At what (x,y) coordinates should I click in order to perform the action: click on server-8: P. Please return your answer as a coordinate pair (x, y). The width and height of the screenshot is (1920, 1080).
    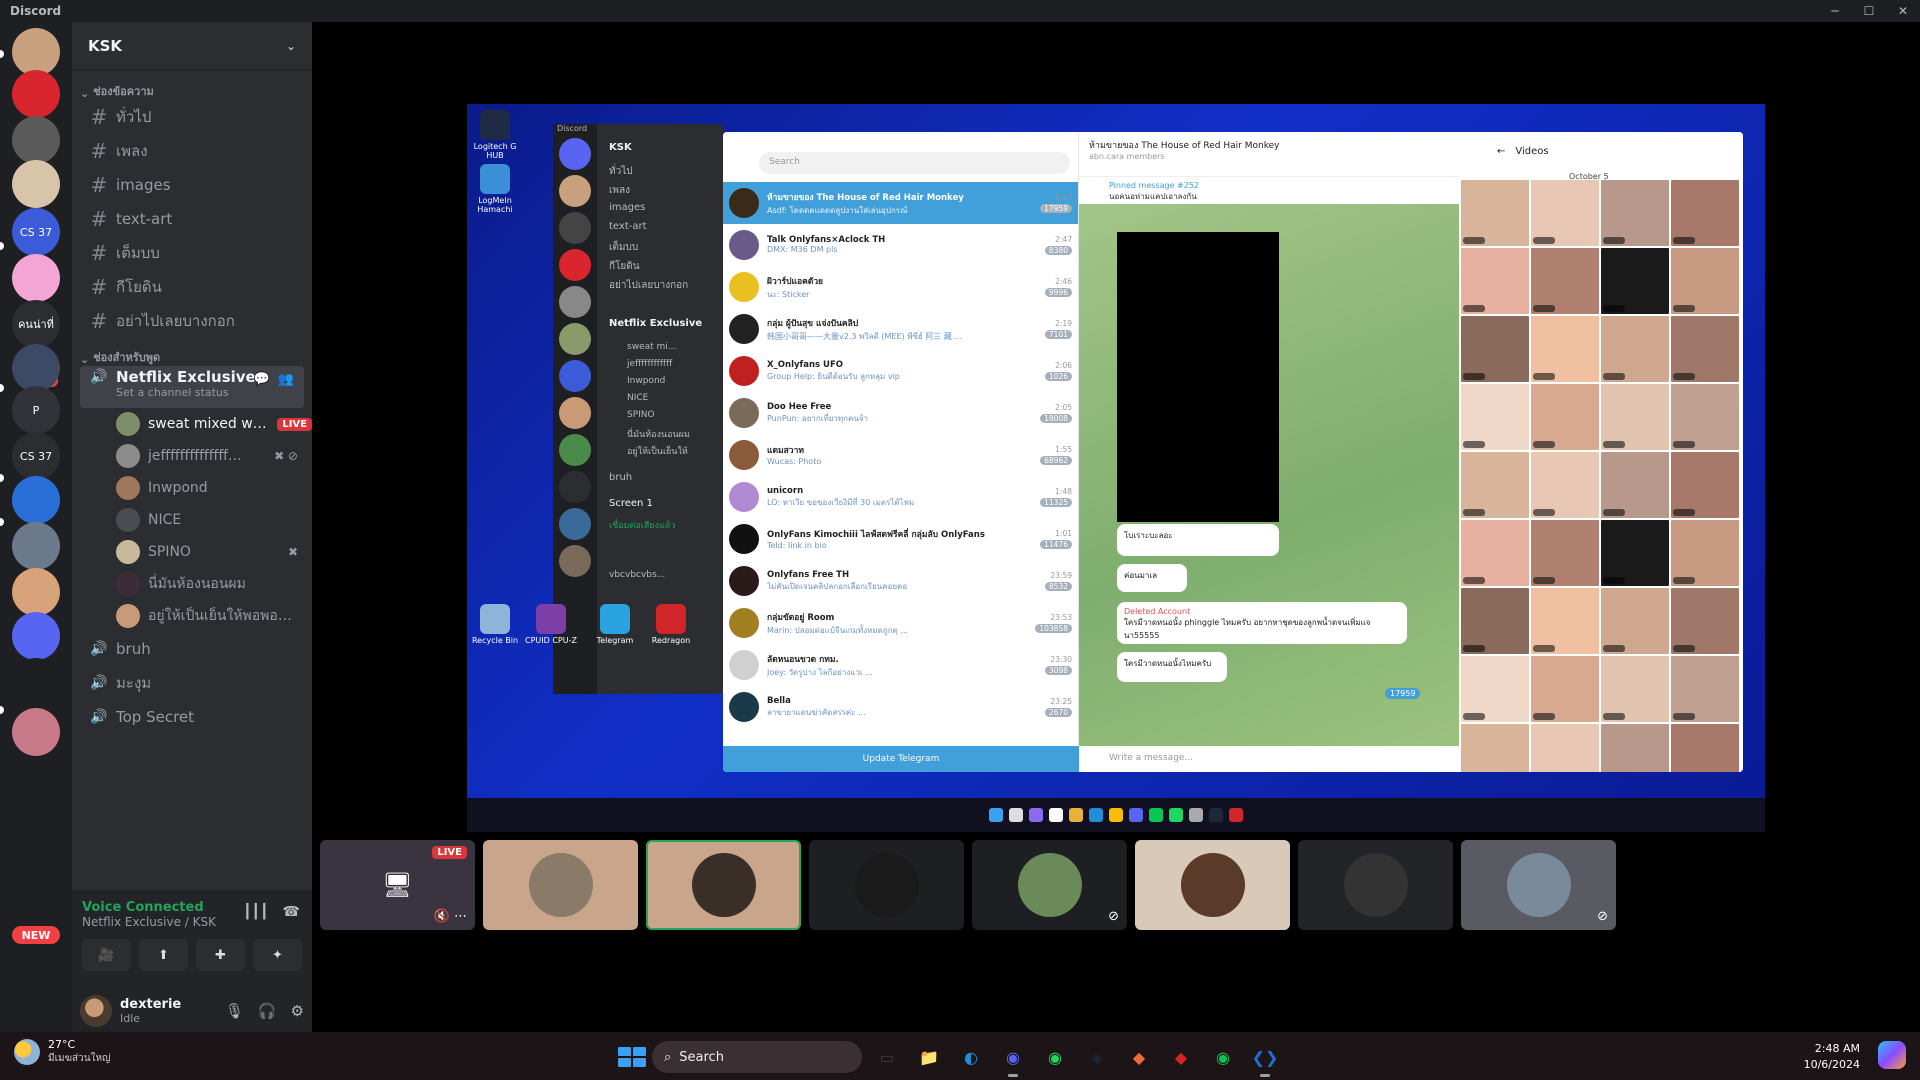
    Looking at the image, I should click on (36, 410).